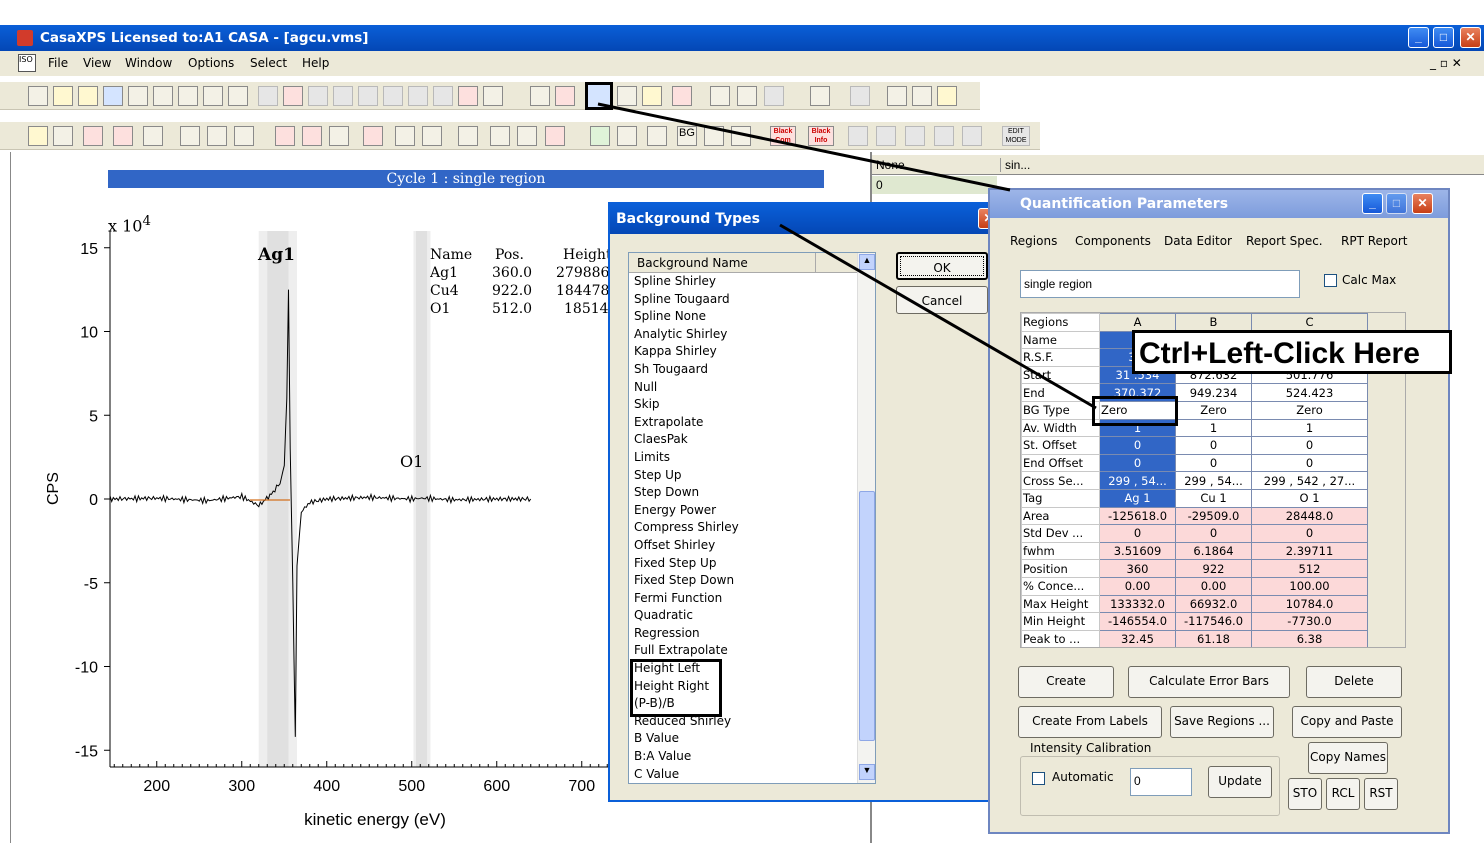 The width and height of the screenshot is (1484, 845). What do you see at coordinates (1137, 568) in the screenshot?
I see `grid-cell: 360` at bounding box center [1137, 568].